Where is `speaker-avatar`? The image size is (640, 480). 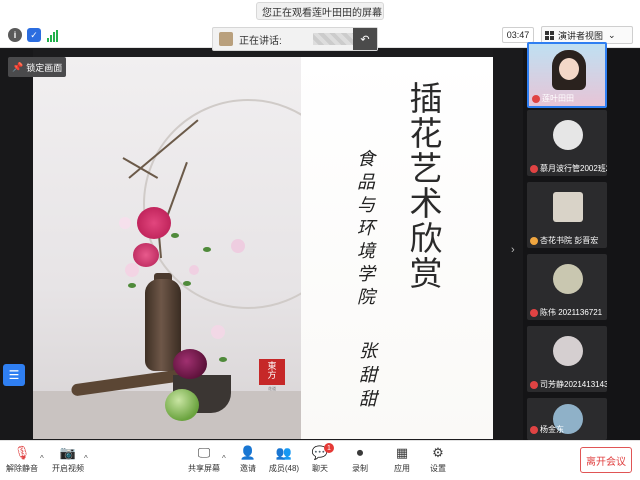
speaker-avatar is located at coordinates (226, 39).